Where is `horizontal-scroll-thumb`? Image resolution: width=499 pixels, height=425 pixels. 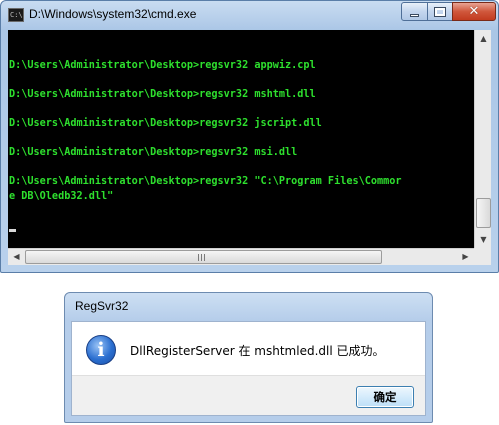 horizontal-scroll-thumb is located at coordinates (203, 257).